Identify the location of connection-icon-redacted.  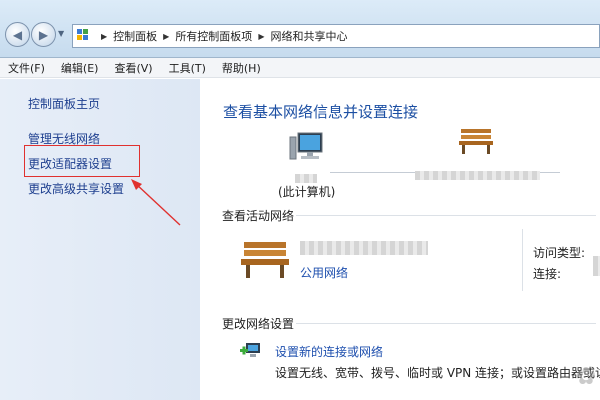
(596, 266).